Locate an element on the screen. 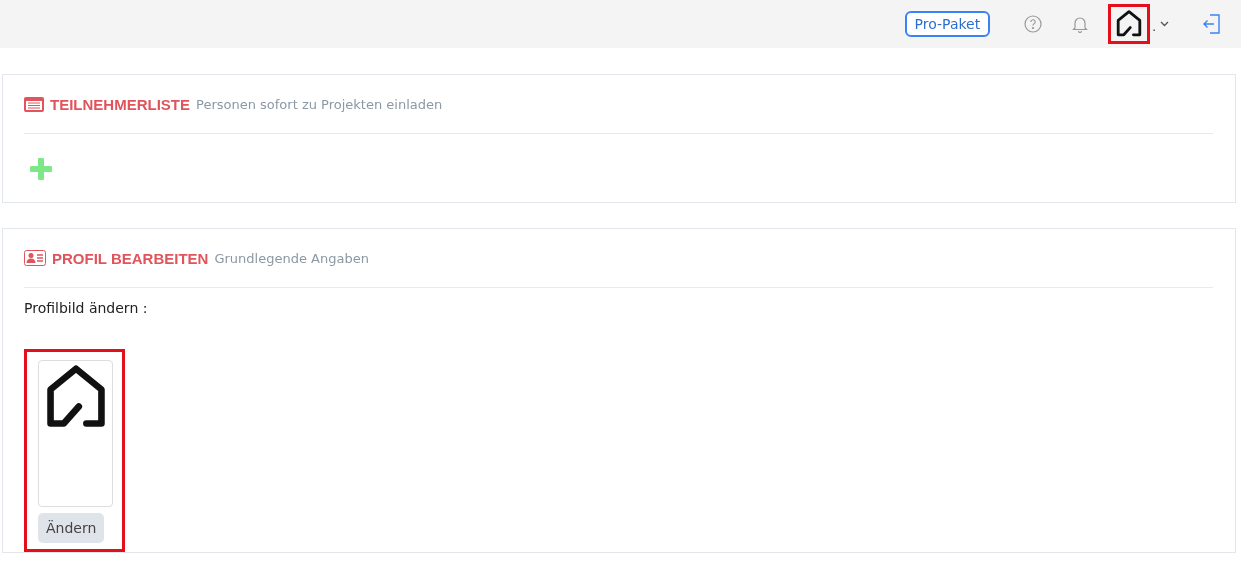  caret-icon is located at coordinates (1164, 24).